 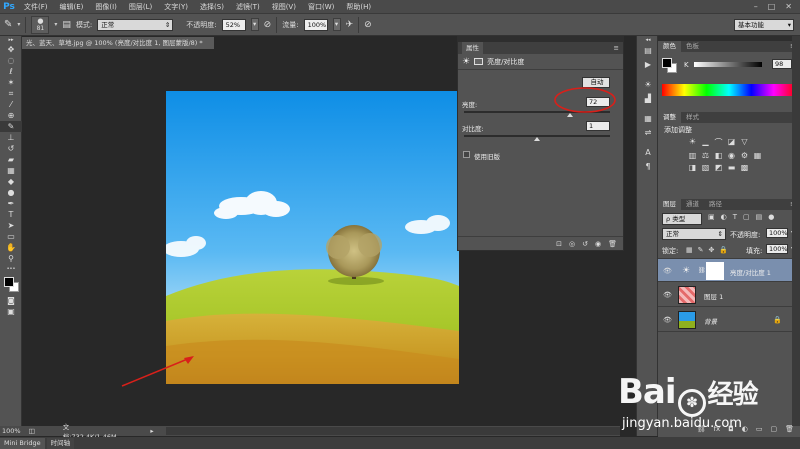 I want to click on actions-panel-icon: ▶, so click(x=648, y=65).